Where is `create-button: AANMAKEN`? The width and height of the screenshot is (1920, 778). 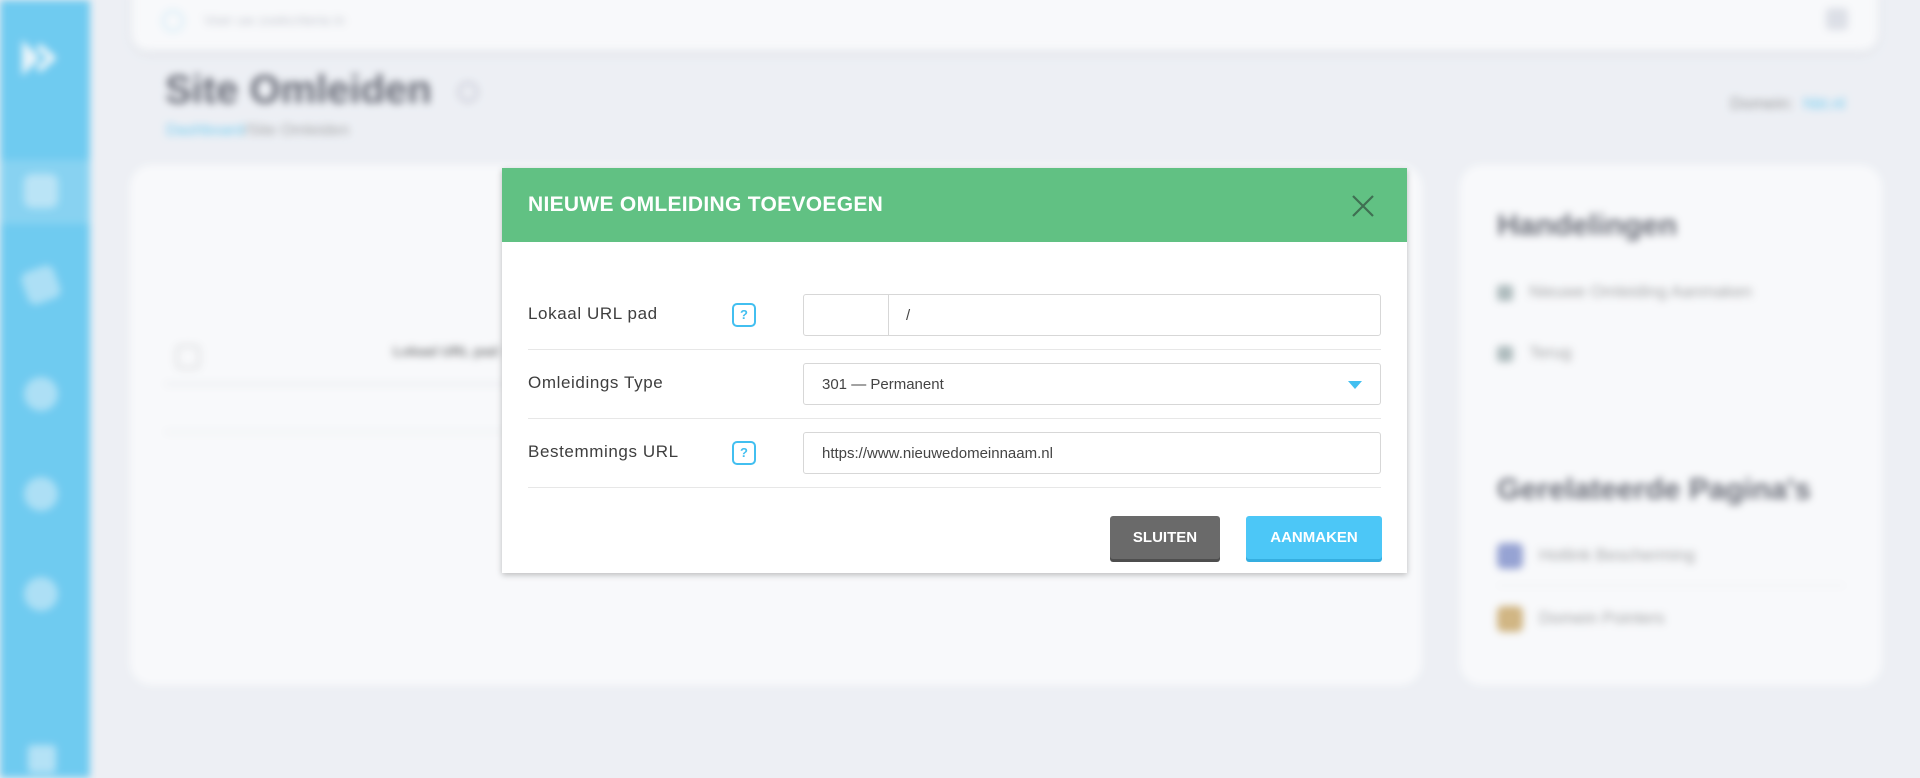 create-button: AANMAKEN is located at coordinates (1314, 537).